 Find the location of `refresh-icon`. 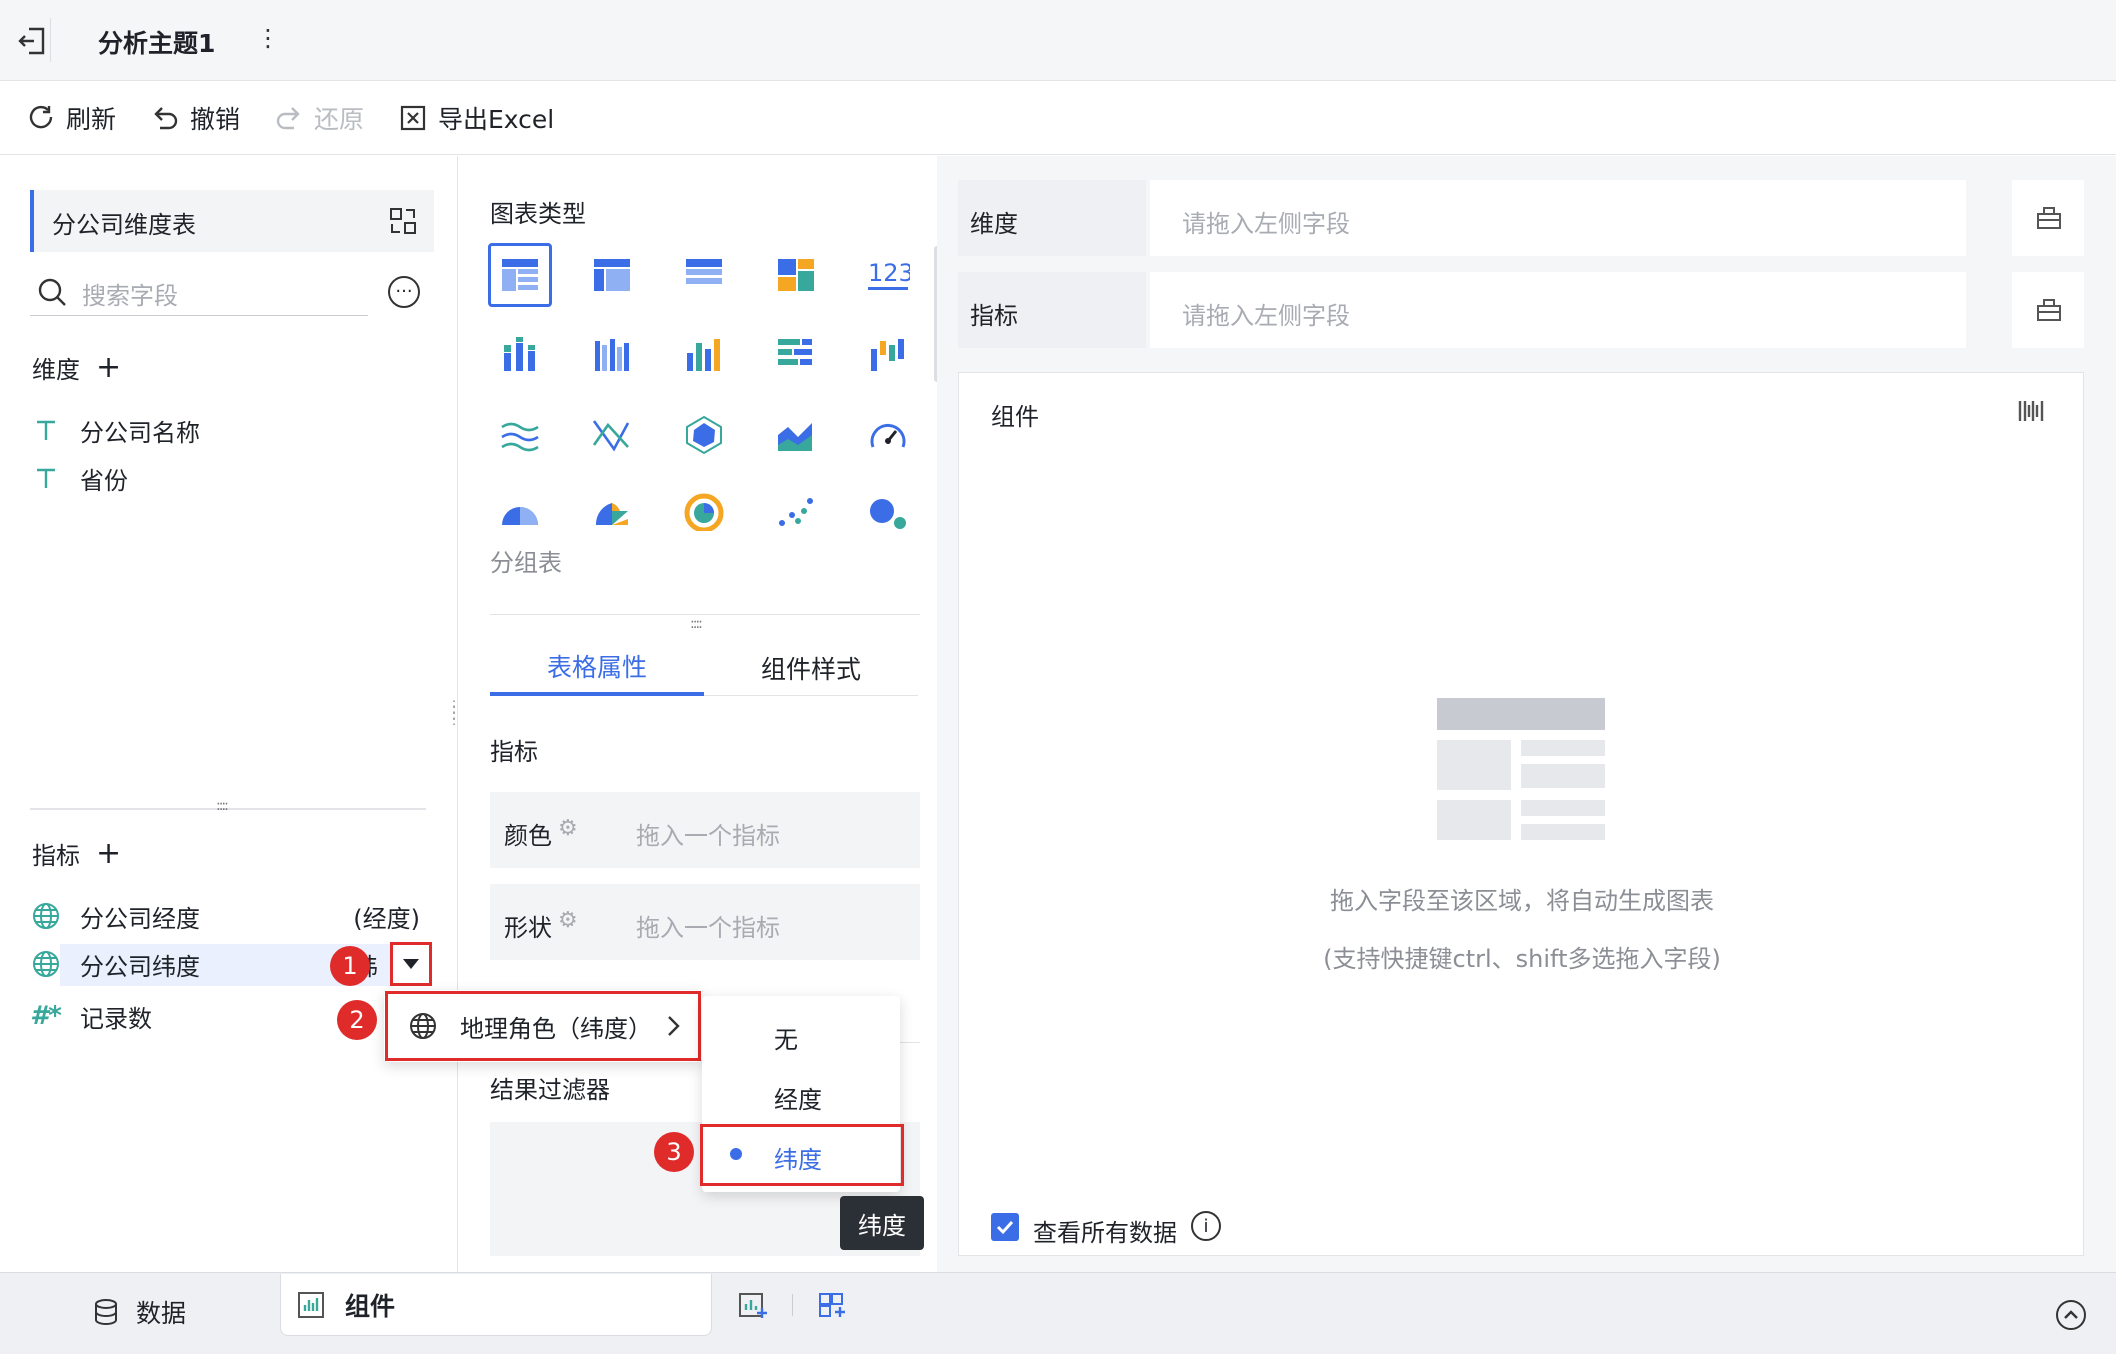

refresh-icon is located at coordinates (41, 117).